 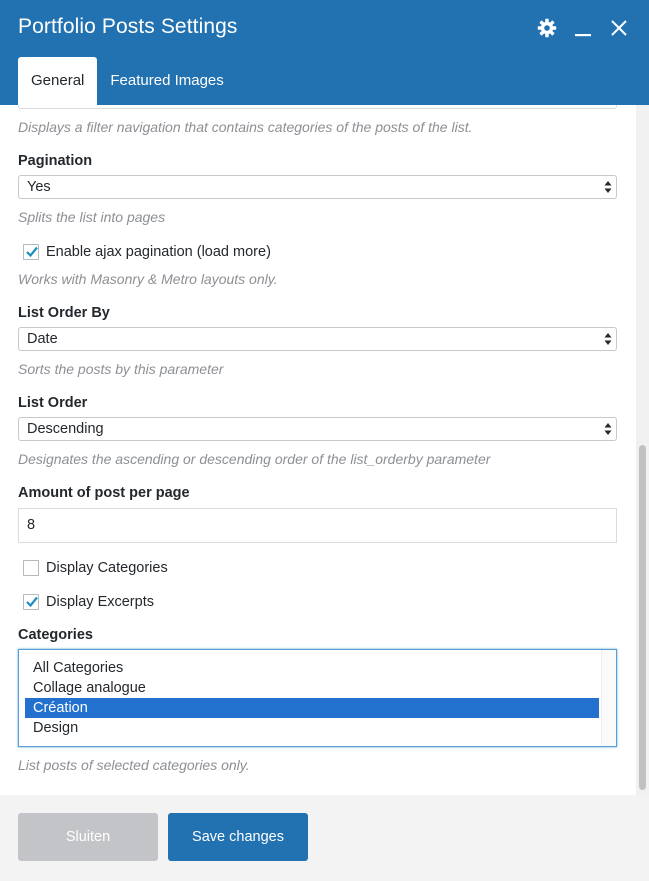 I want to click on modal-footer: Sluiten Save changes, so click(x=324, y=838).